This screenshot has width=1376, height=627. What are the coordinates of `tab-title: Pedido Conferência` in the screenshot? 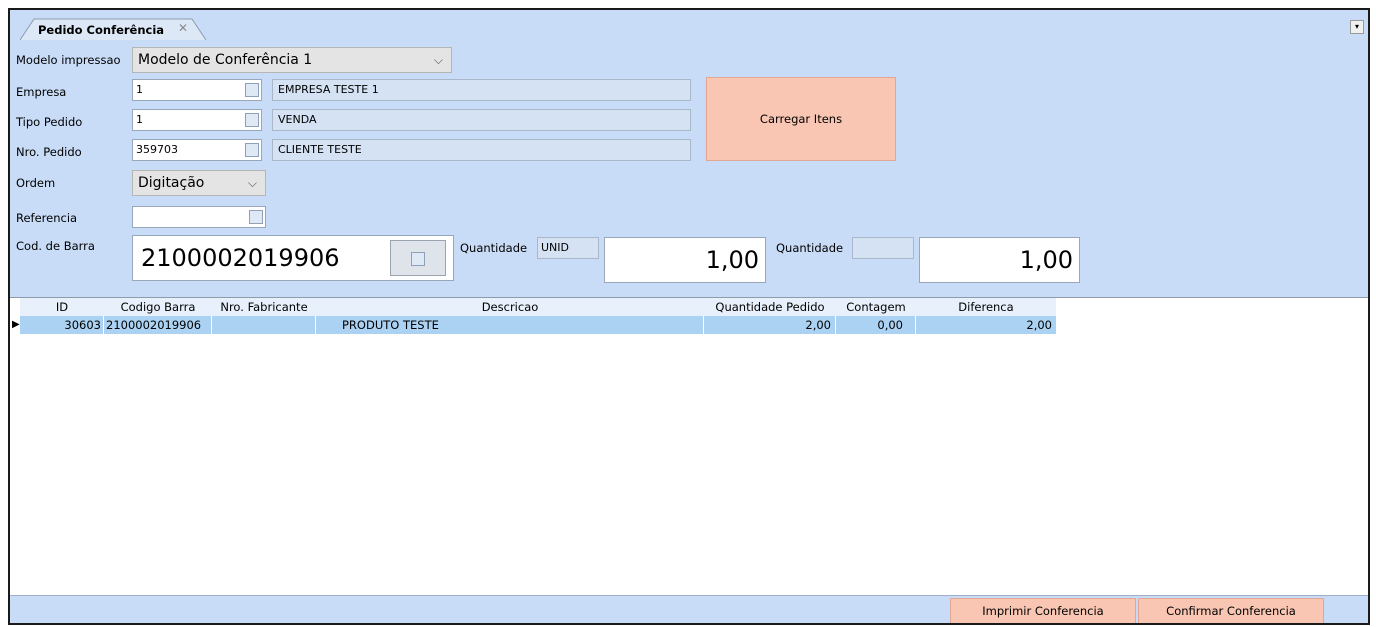 It's located at (101, 30).